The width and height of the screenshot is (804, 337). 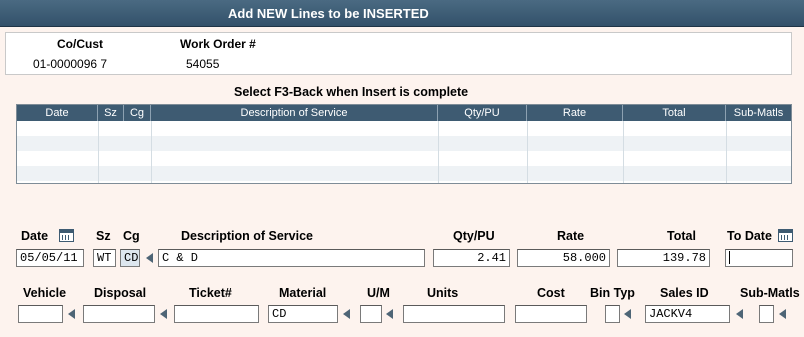 What do you see at coordinates (663, 258) in the screenshot?
I see `total-field: 139.78` at bounding box center [663, 258].